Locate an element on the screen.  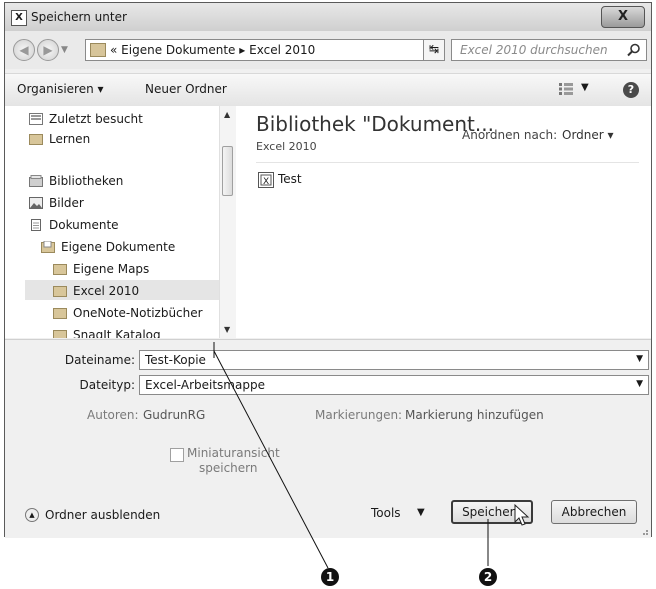
annotation-marker-2: 2 is located at coordinates (488, 577).